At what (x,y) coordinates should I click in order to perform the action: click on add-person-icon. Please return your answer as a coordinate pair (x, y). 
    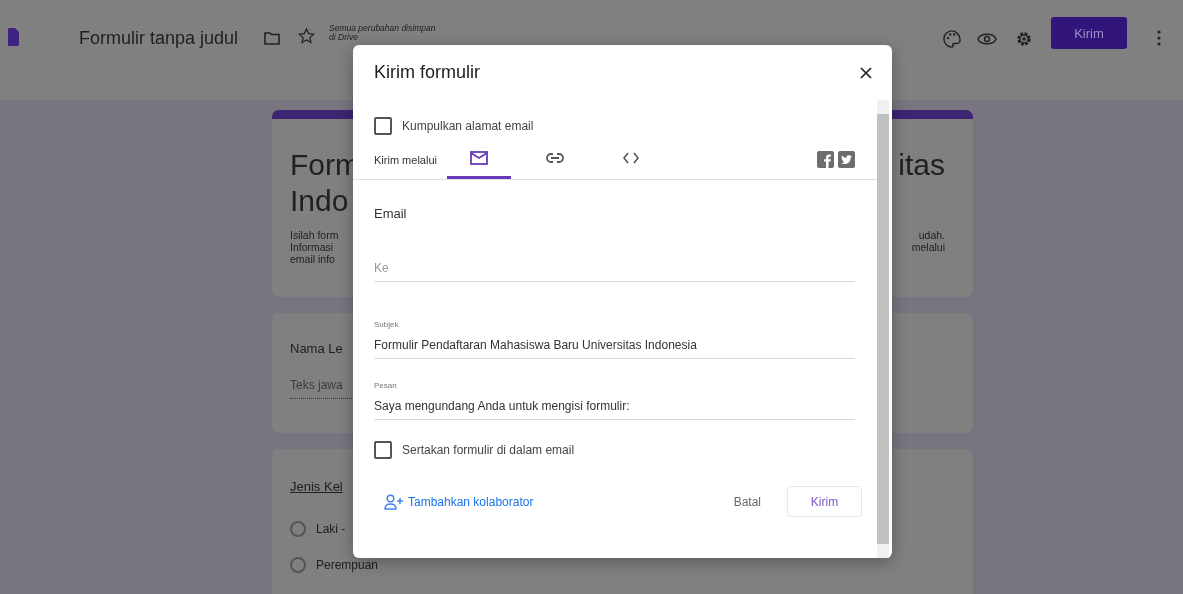
    Looking at the image, I should click on (394, 501).